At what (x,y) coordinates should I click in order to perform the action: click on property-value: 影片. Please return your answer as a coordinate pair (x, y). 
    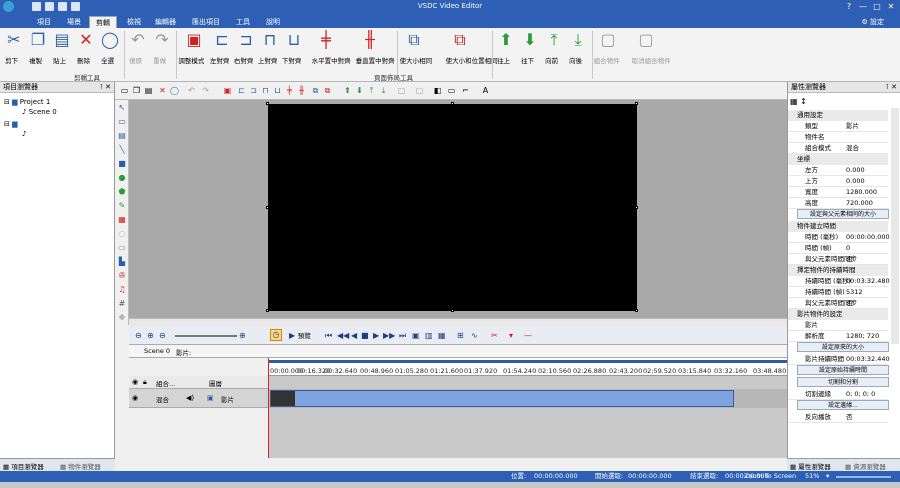
    Looking at the image, I should click on (852, 126).